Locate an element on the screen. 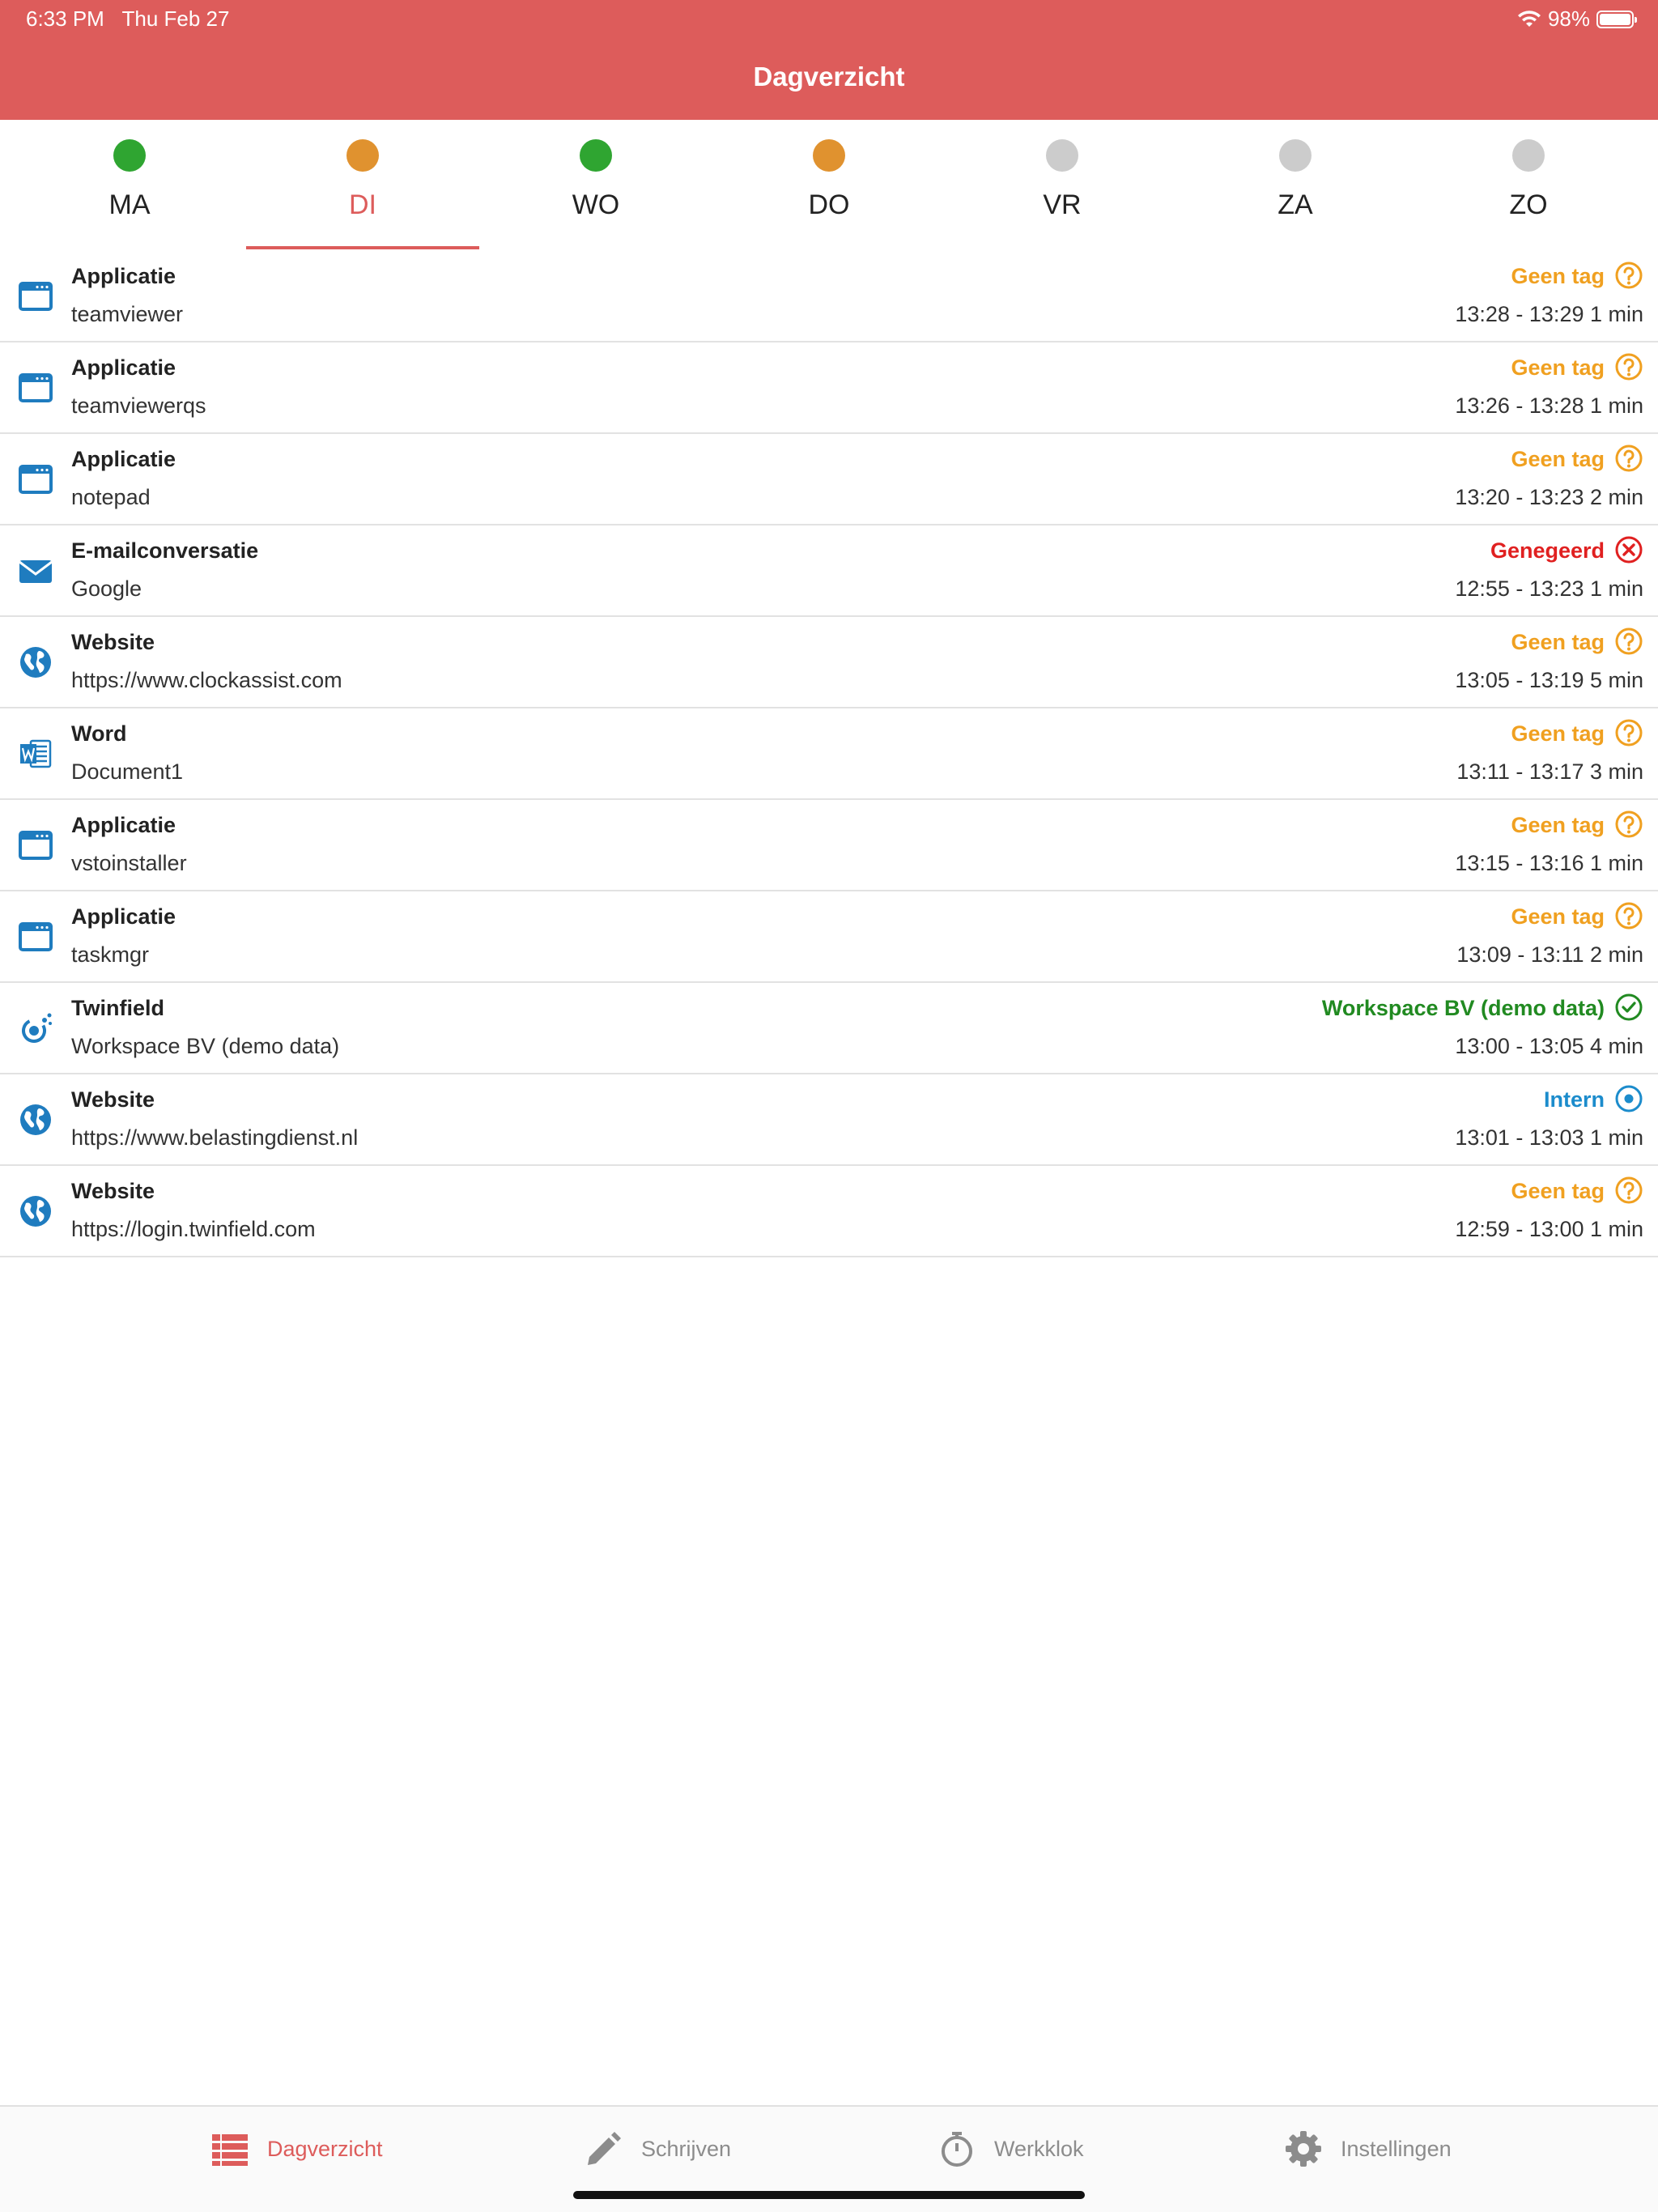 This screenshot has width=1658, height=2212. day-label: WO is located at coordinates (596, 205).